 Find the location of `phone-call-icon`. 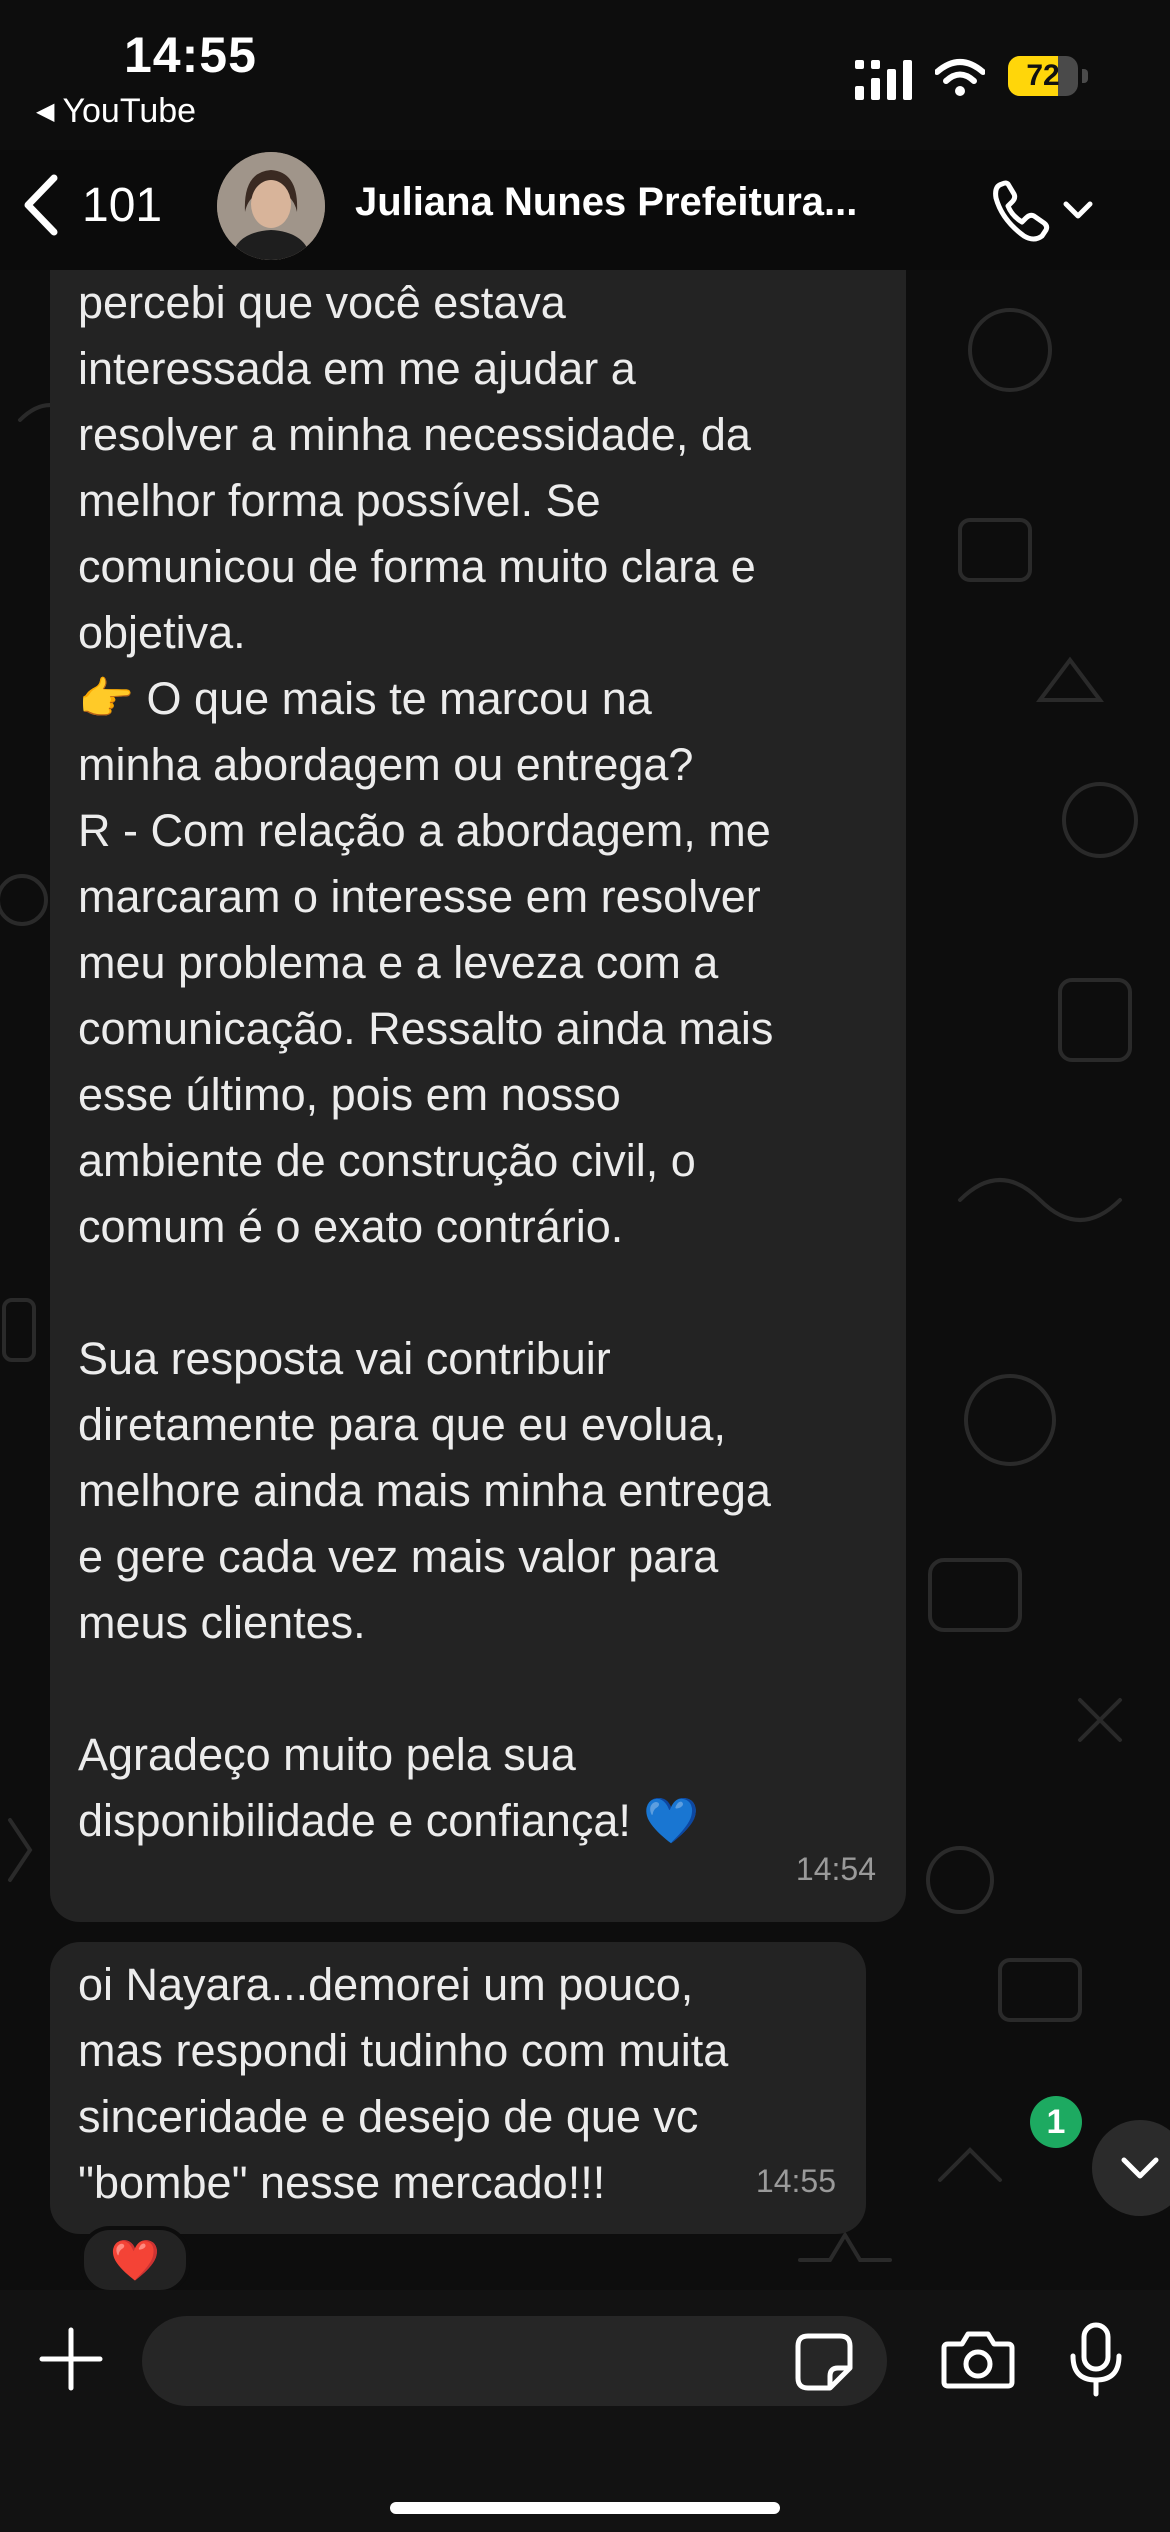

phone-call-icon is located at coordinates (1045, 211).